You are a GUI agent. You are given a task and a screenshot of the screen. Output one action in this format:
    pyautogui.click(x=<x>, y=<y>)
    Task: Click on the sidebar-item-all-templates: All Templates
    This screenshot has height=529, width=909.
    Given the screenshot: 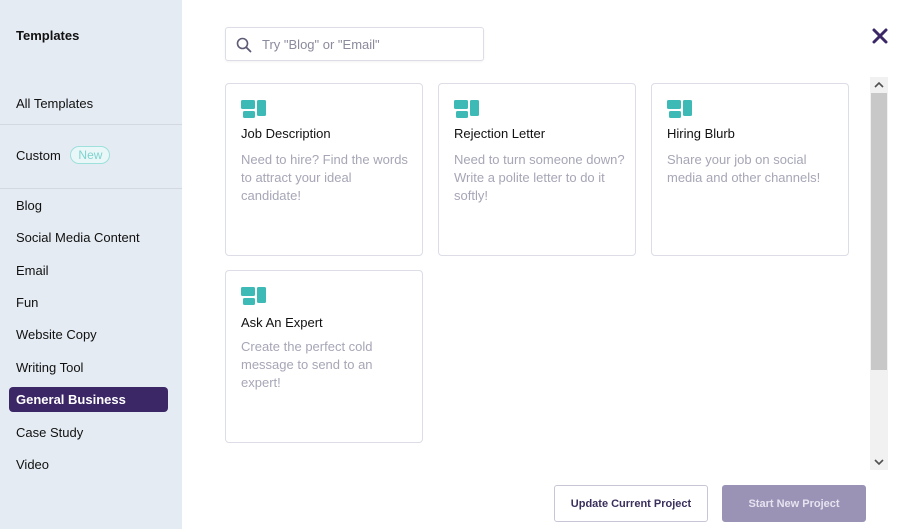 What is the action you would take?
    pyautogui.click(x=88, y=103)
    